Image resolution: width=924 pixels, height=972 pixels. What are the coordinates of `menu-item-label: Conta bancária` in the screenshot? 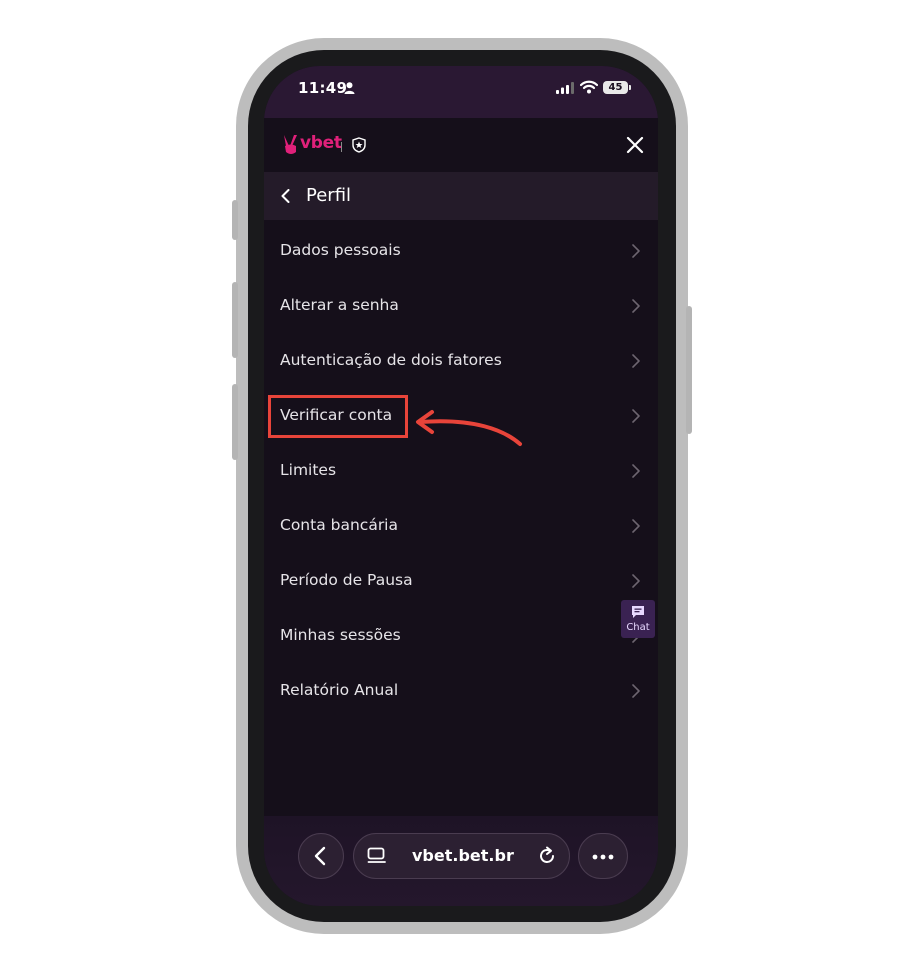 It's located at (339, 525).